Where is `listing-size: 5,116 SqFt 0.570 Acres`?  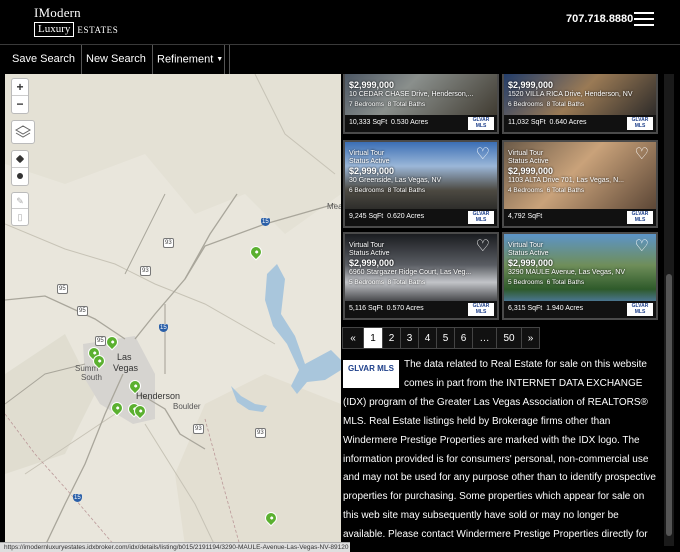 listing-size: 5,116 SqFt 0.570 Acres is located at coordinates (386, 308).